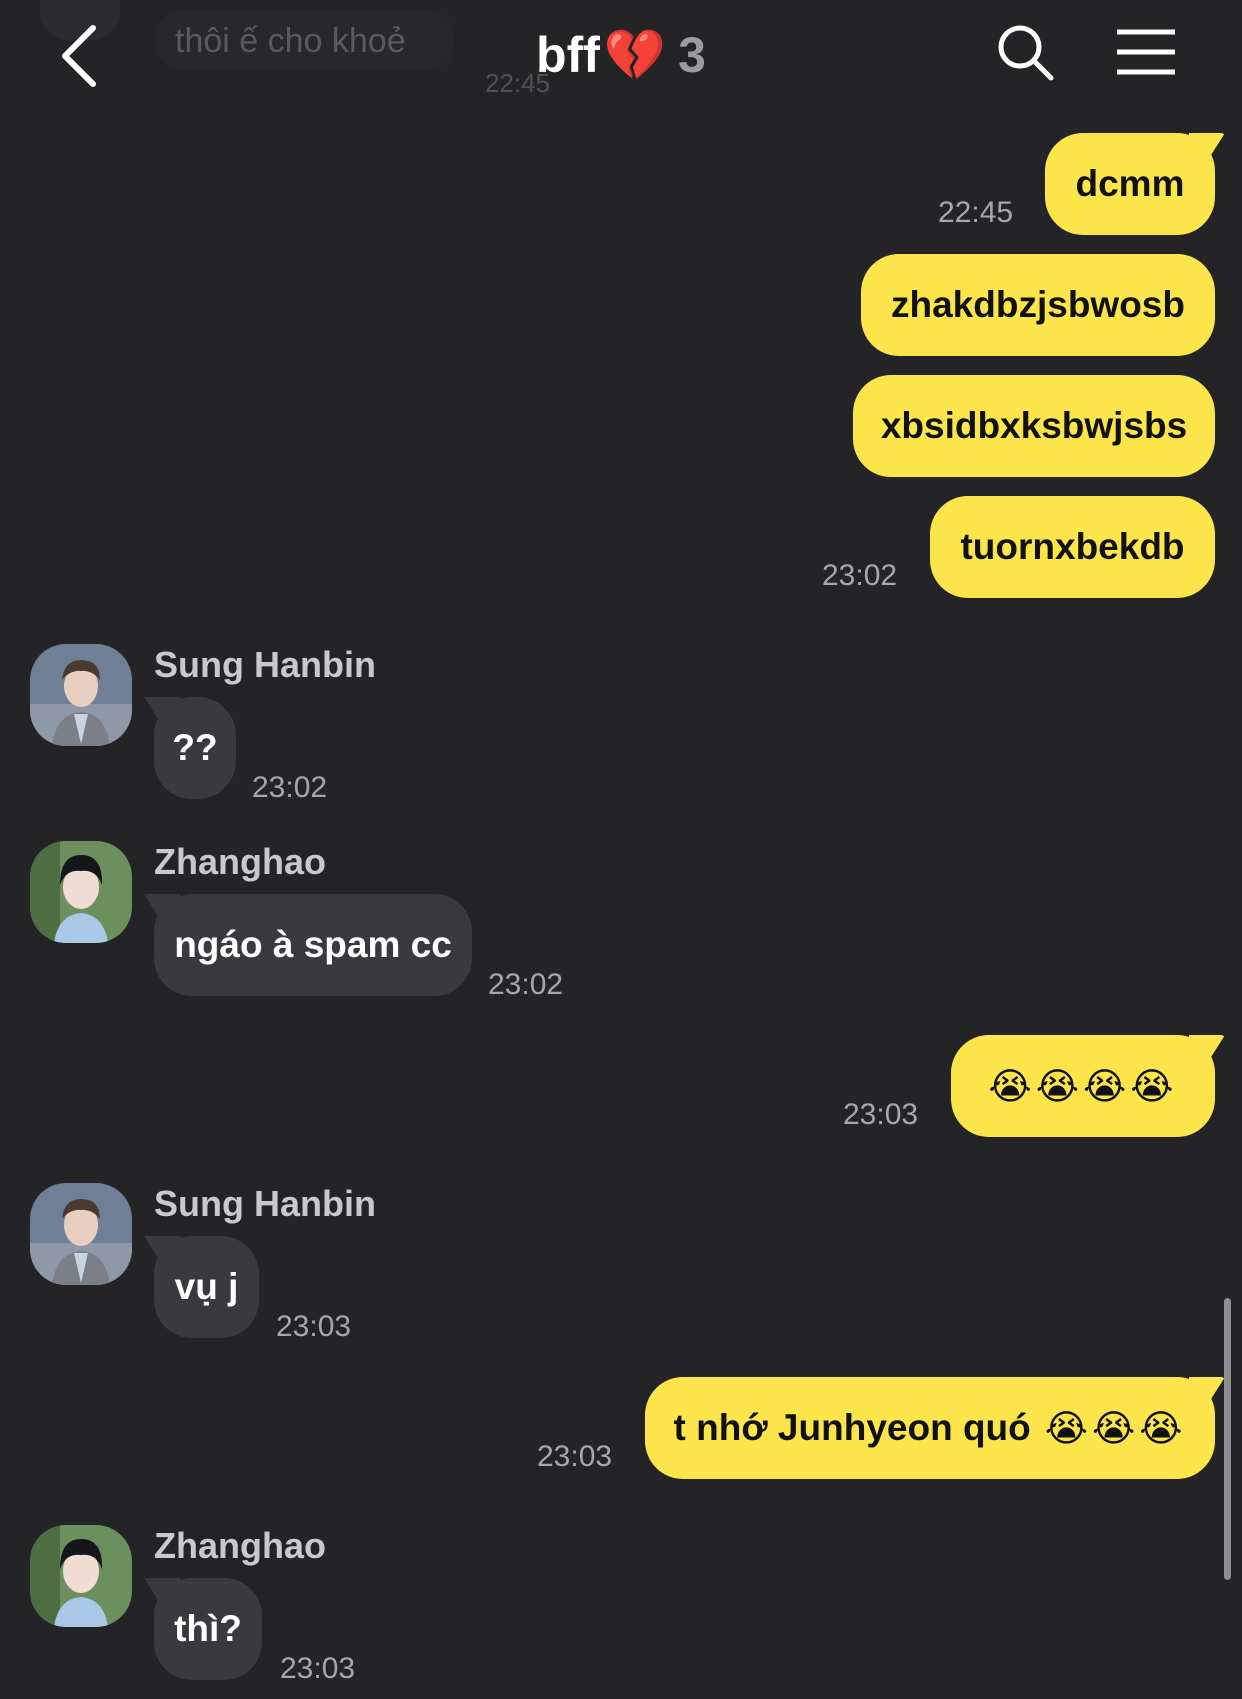  What do you see at coordinates (692, 55) in the screenshot?
I see `member-count: 3` at bounding box center [692, 55].